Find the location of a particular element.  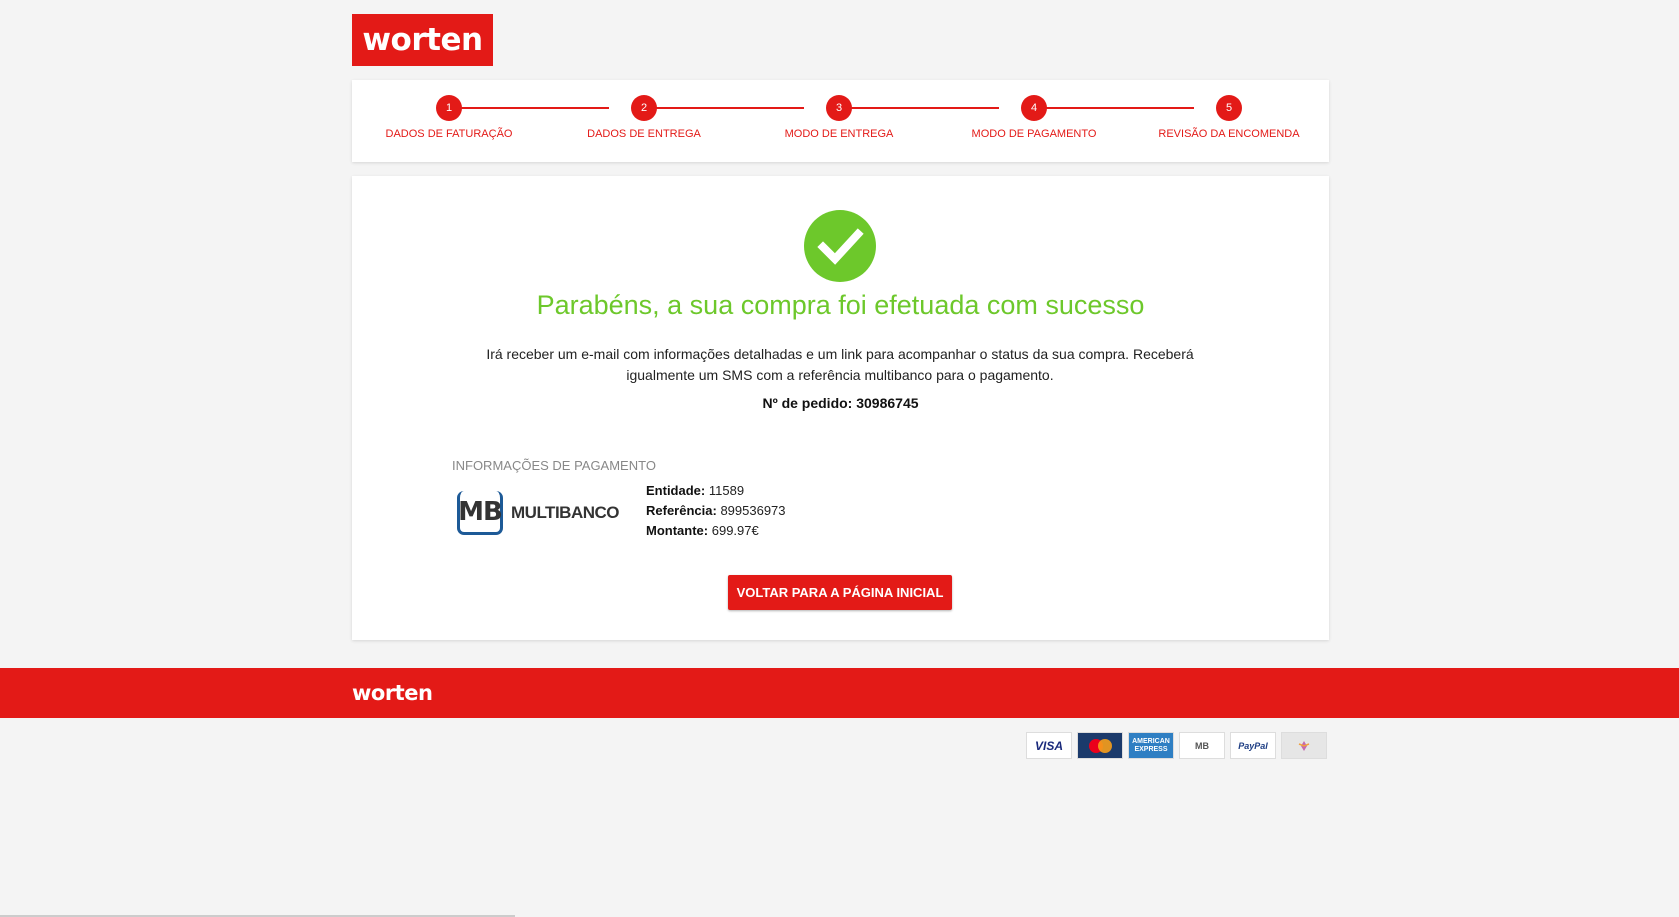

step-label: MODO DE PAGAMENTO is located at coordinates (1034, 134).